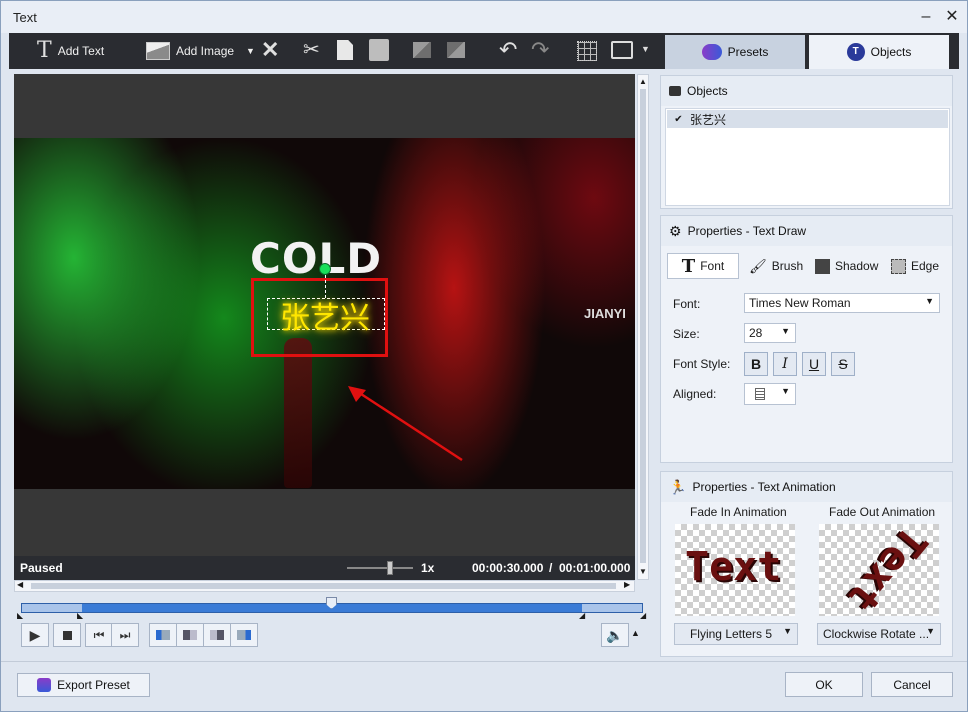 This screenshot has width=968, height=712. What do you see at coordinates (93, 685) in the screenshot?
I see `export-preset-label: Export Preset` at bounding box center [93, 685].